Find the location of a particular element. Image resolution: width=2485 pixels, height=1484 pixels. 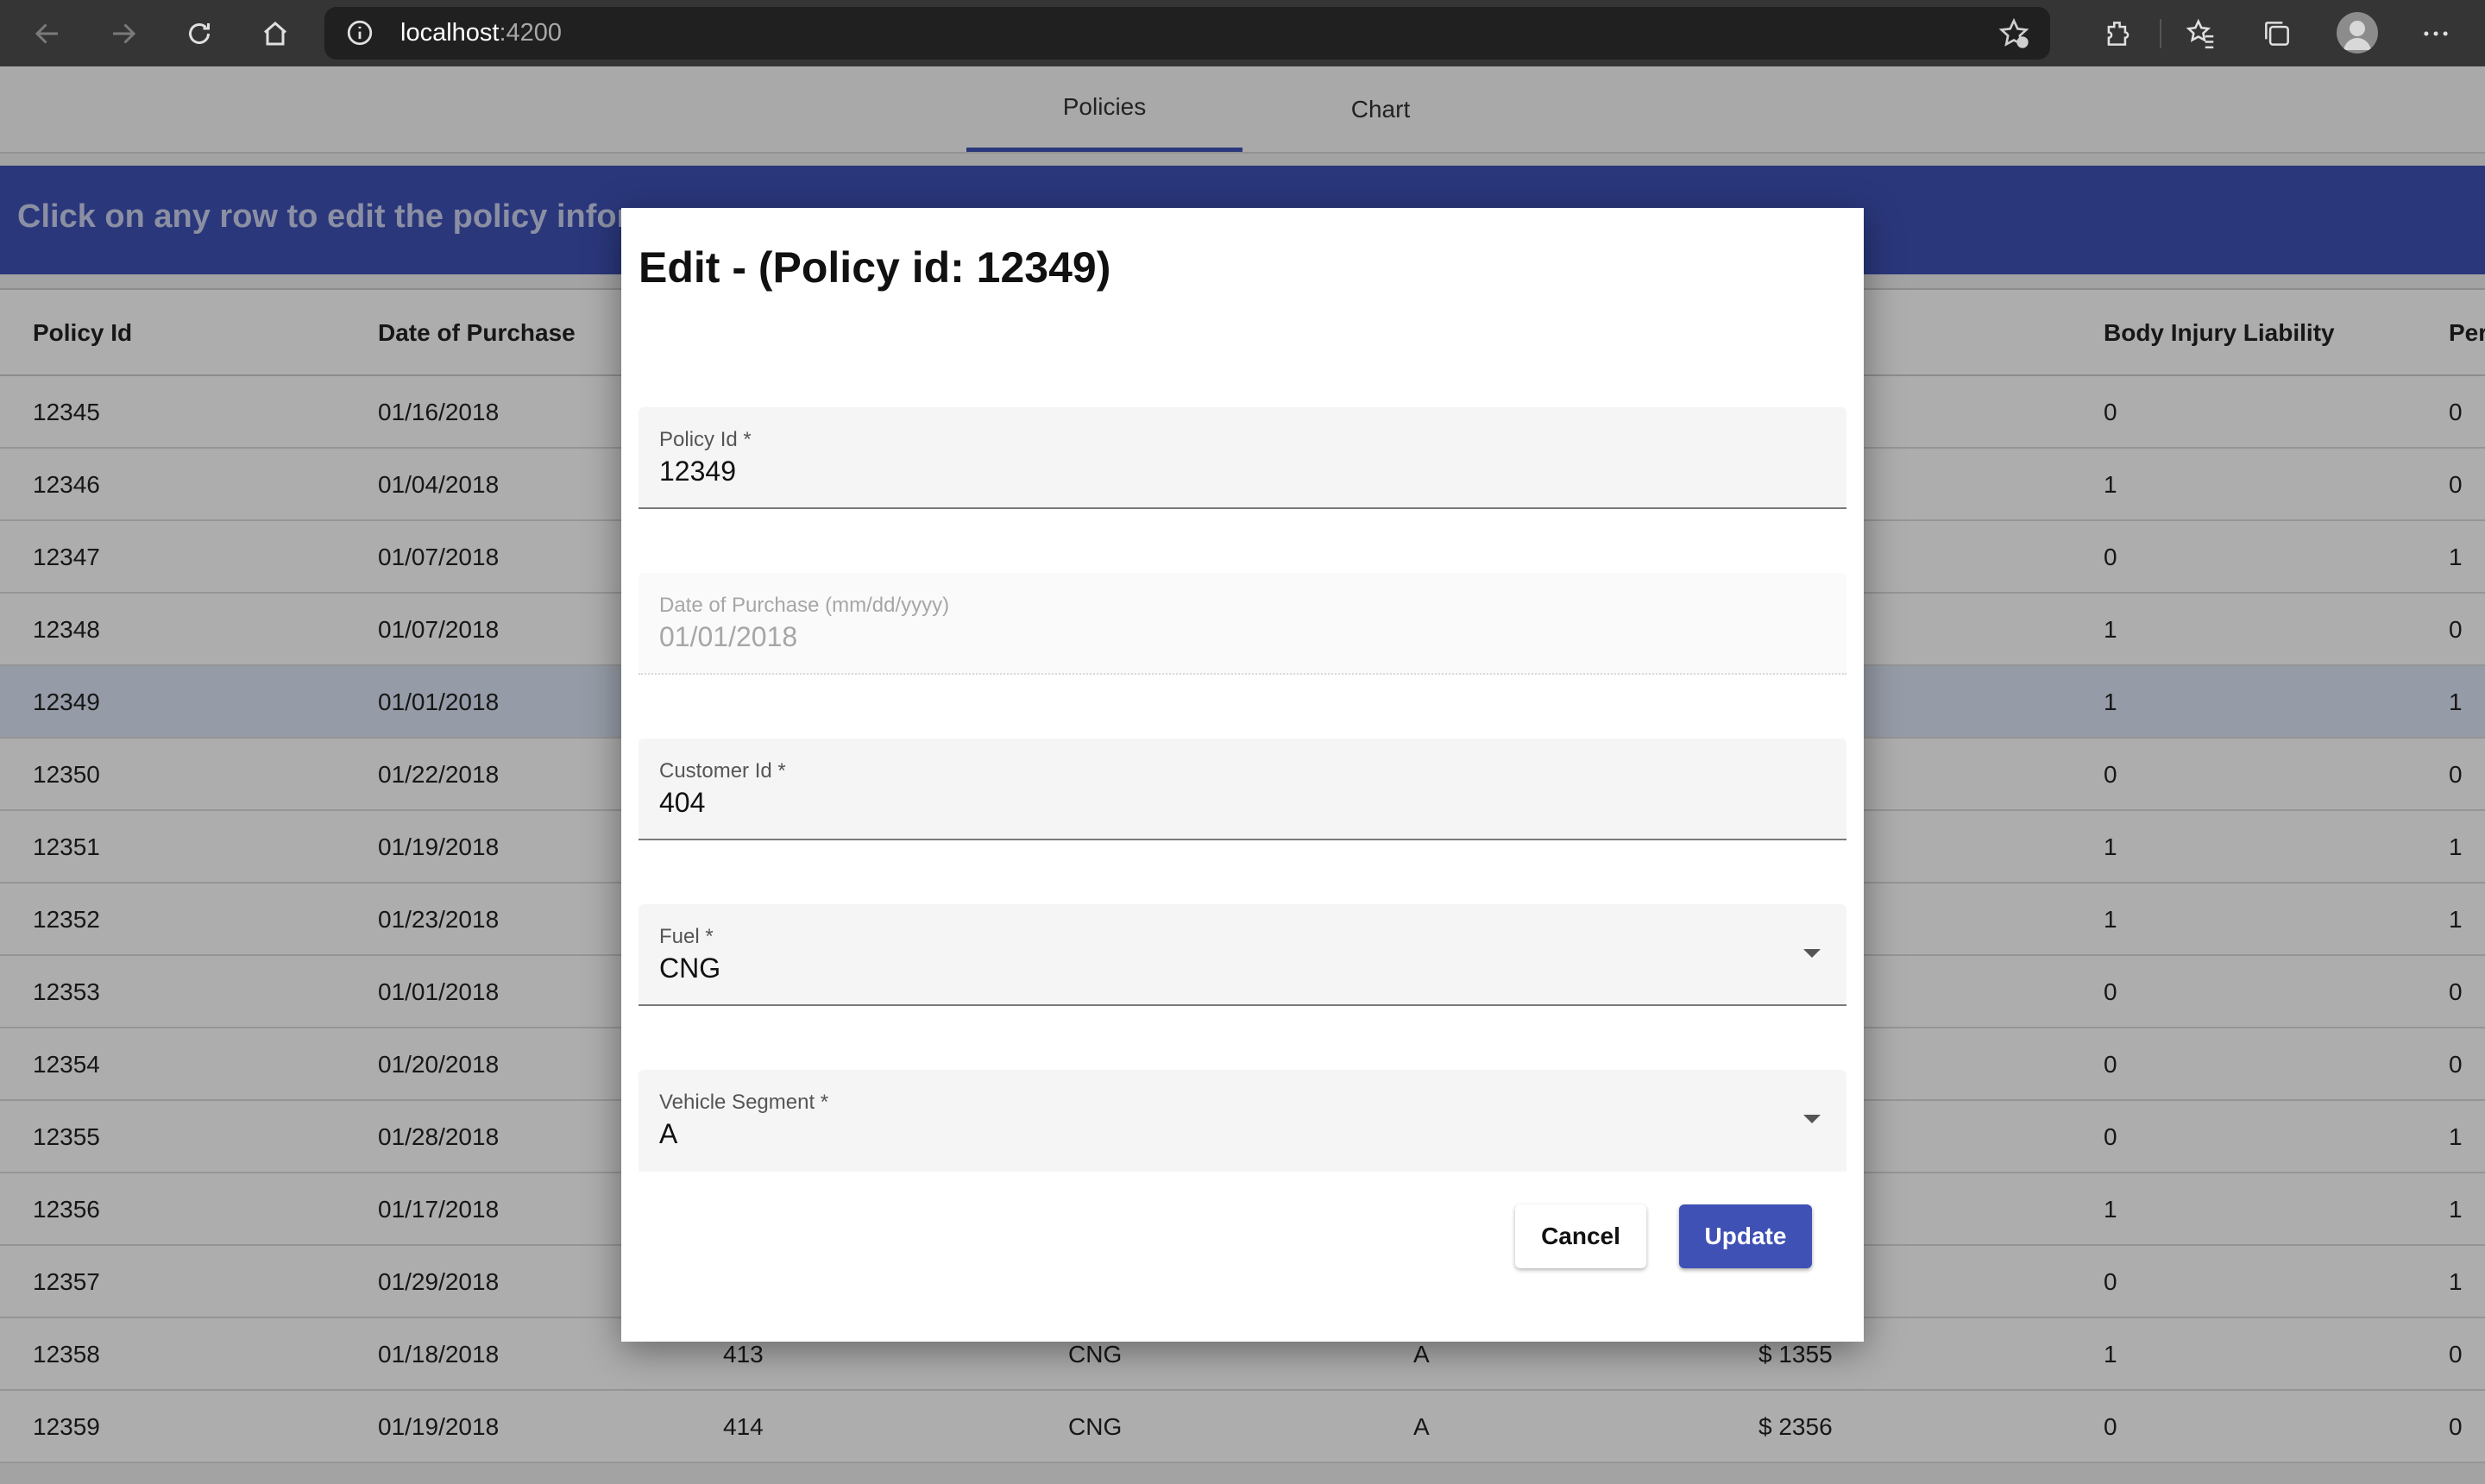

field-value: A is located at coordinates (668, 1134).